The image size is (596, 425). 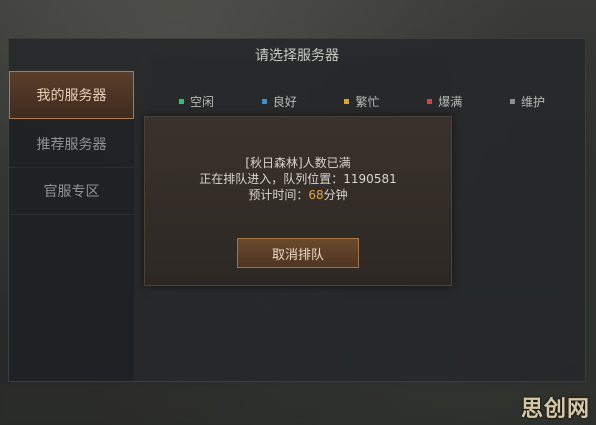 What do you see at coordinates (370, 179) in the screenshot?
I see `queue-position-value: 1190581` at bounding box center [370, 179].